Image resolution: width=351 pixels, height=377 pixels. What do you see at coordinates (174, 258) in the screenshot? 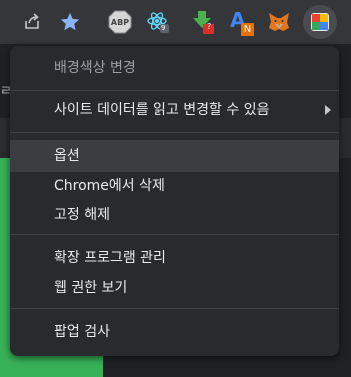
I see `menu-item-manage-extensions: 확장 프로그램 관리` at bounding box center [174, 258].